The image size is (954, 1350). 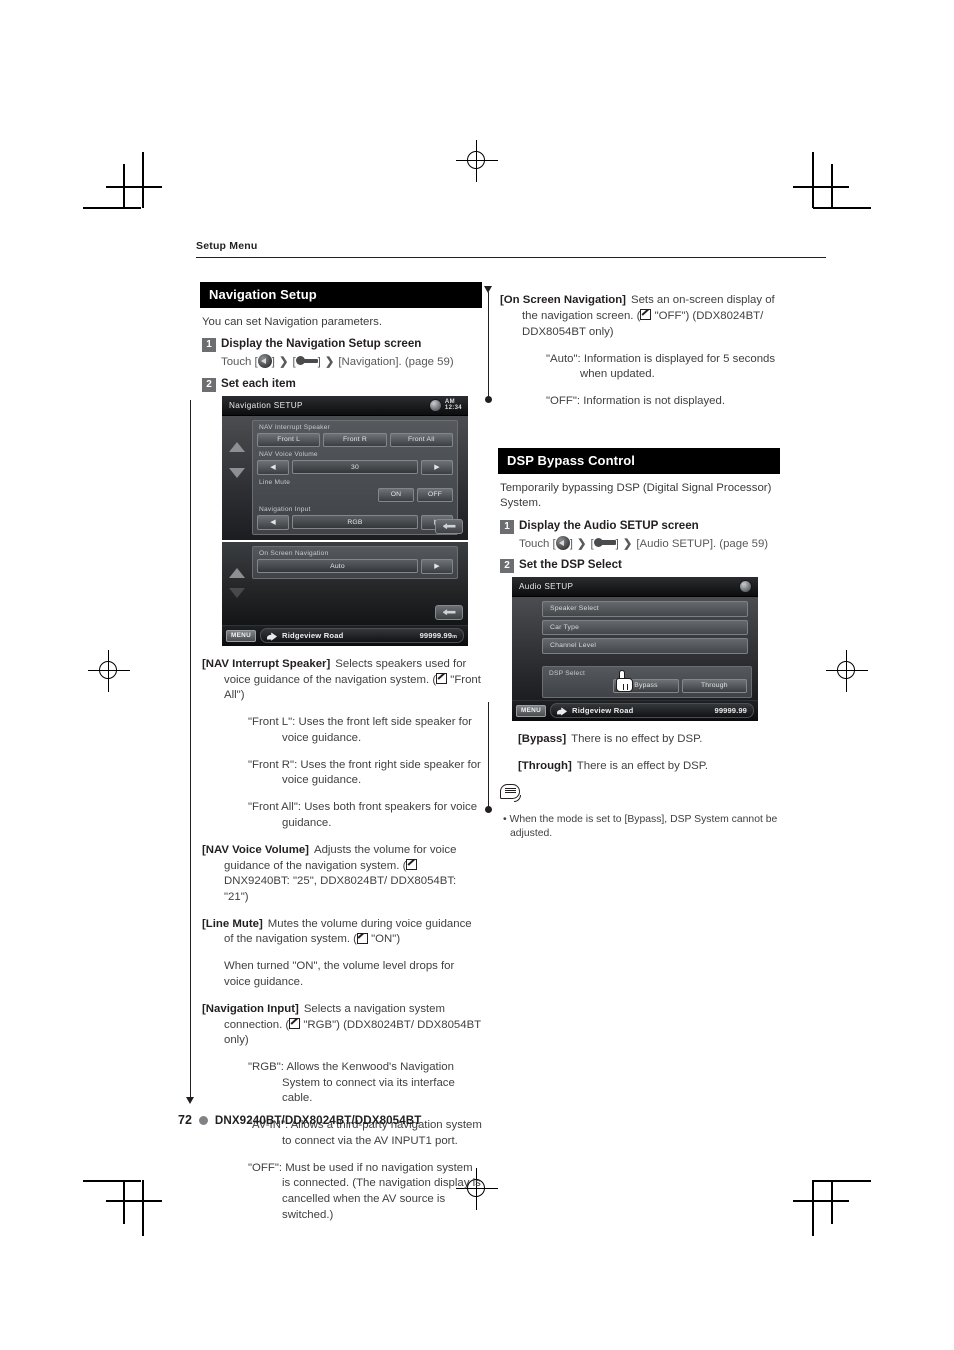 What do you see at coordinates (258, 383) in the screenshot?
I see `step-2-title: Set each item` at bounding box center [258, 383].